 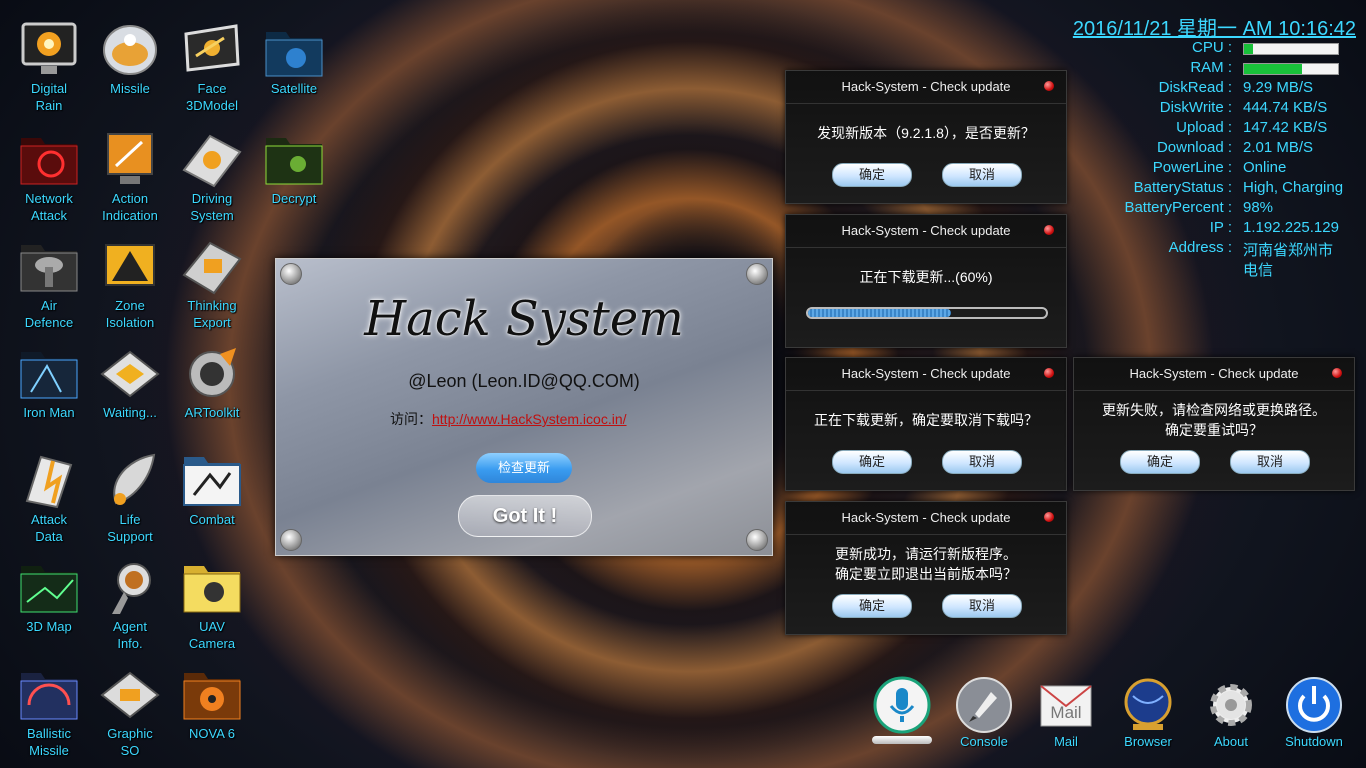 What do you see at coordinates (49, 481) in the screenshot?
I see `attack-data-icon` at bounding box center [49, 481].